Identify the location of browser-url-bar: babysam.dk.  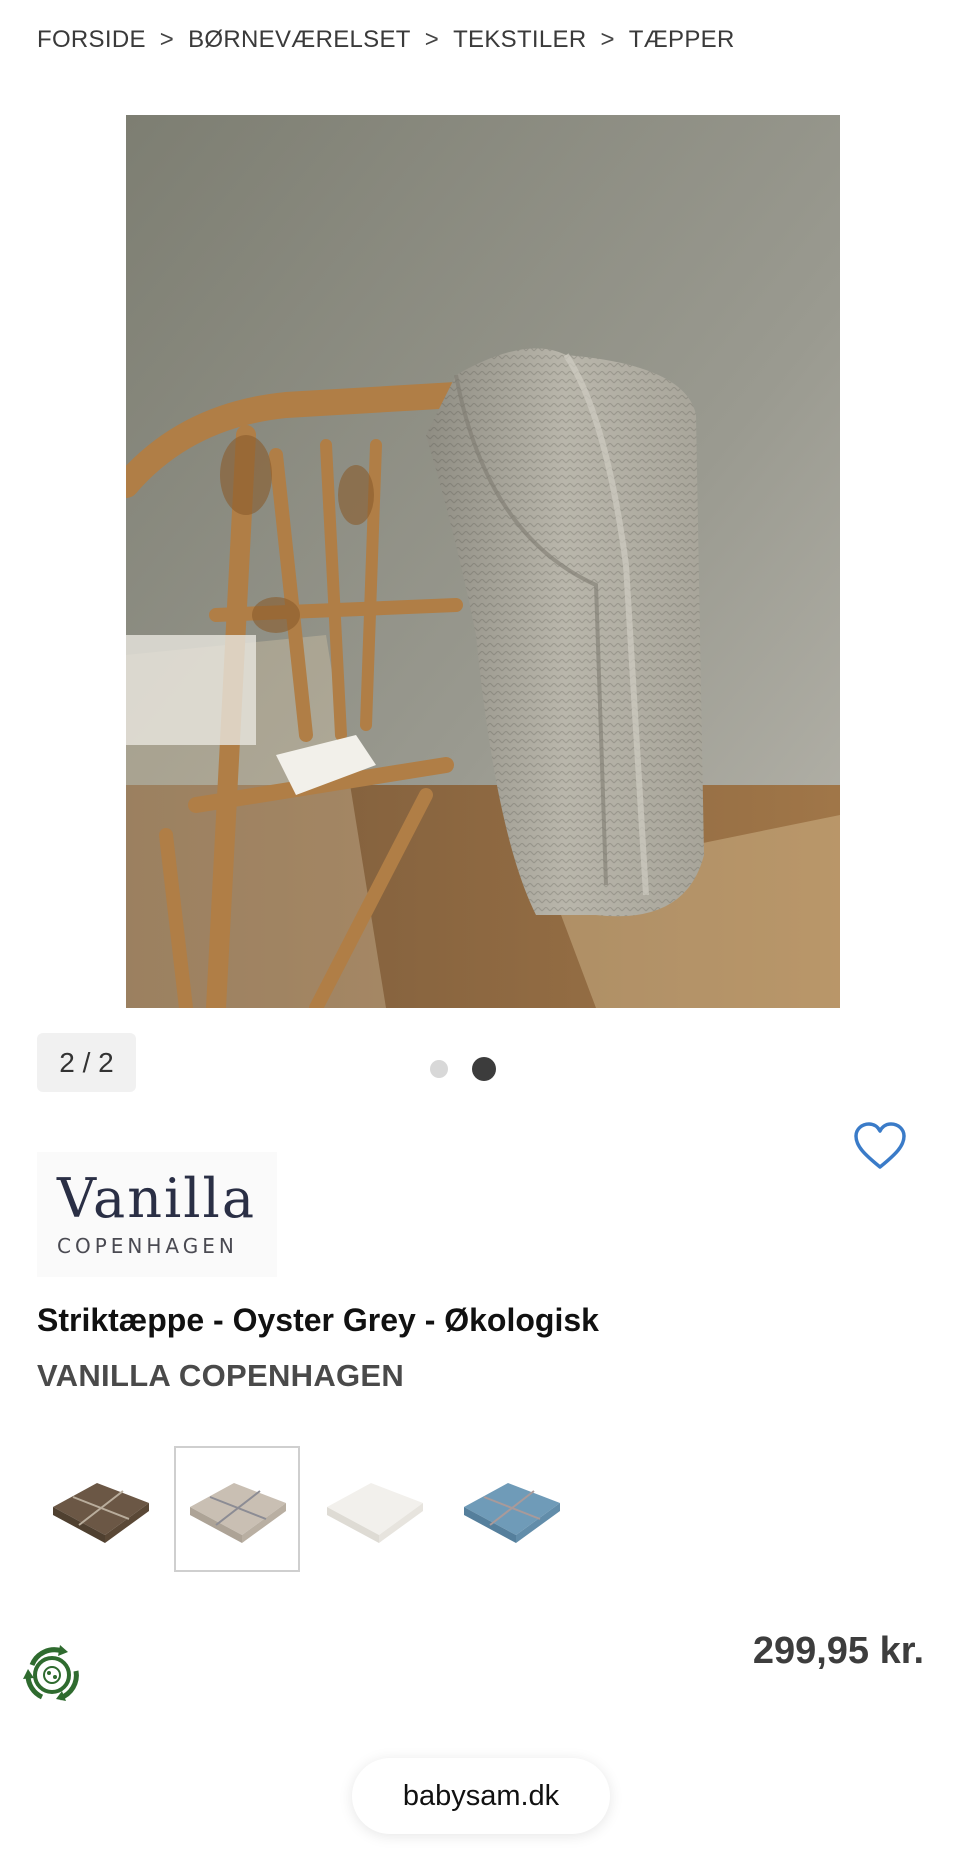
(481, 1796).